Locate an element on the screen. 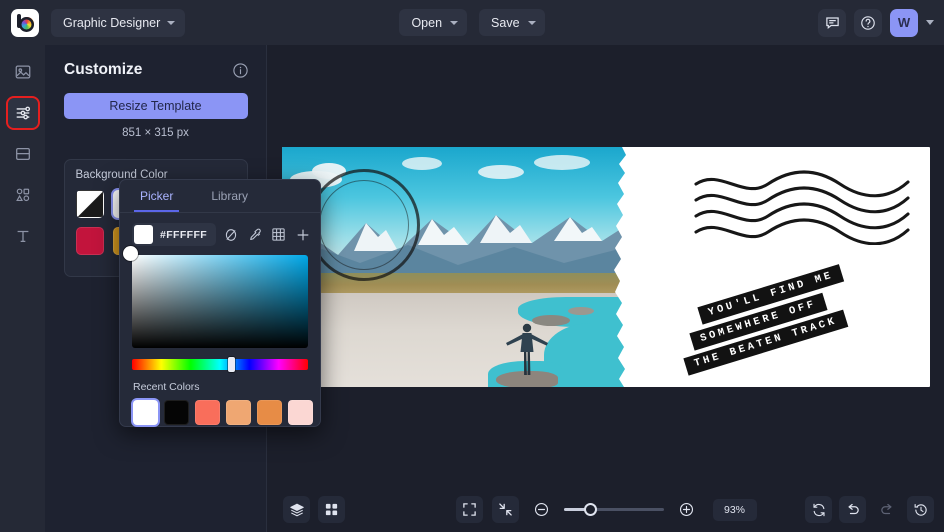 The width and height of the screenshot is (944, 532). sidebar-item-text is located at coordinates (23, 236).